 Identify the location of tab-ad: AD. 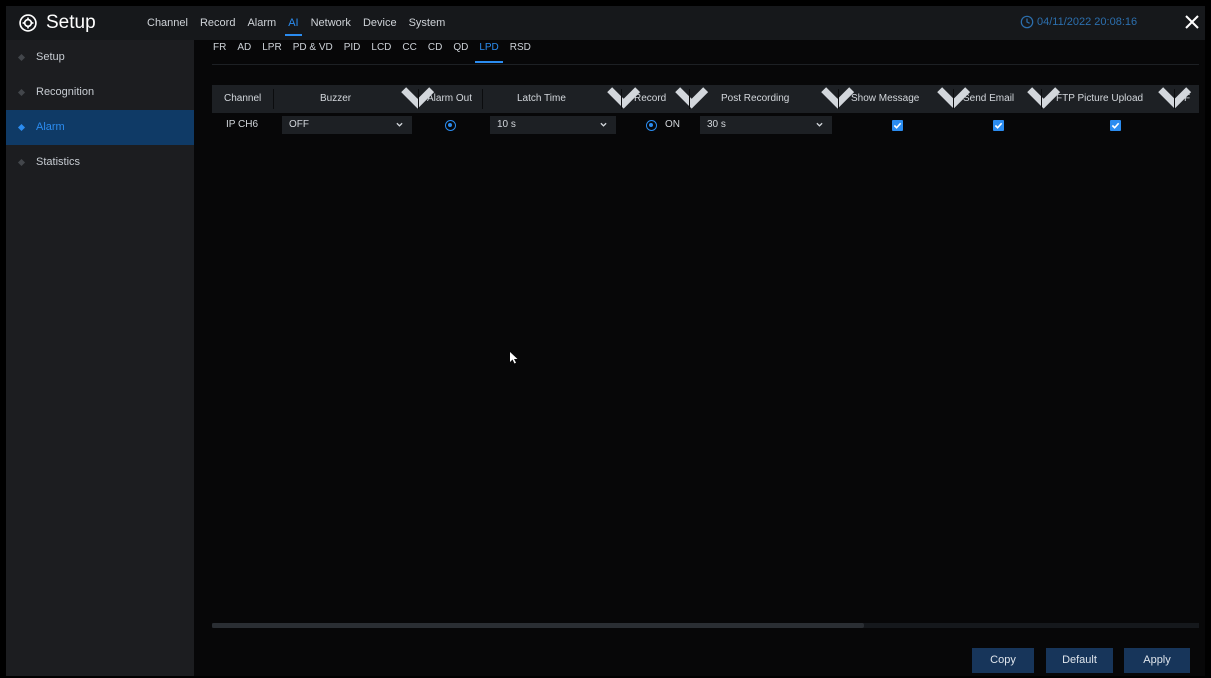
(244, 51).